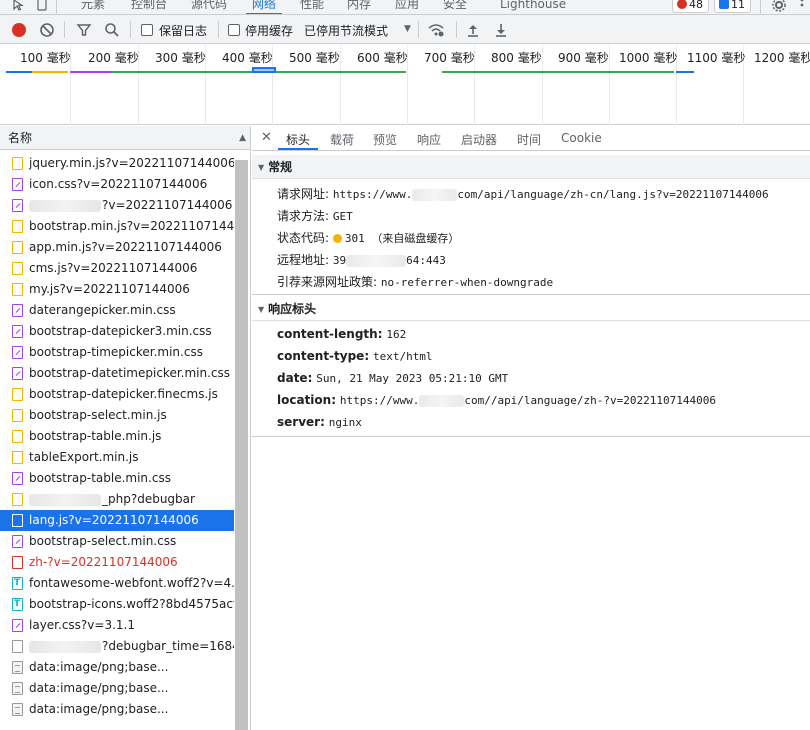 The height and width of the screenshot is (730, 810). What do you see at coordinates (103, 562) in the screenshot?
I see `request-name: zh-?v=20221107144006` at bounding box center [103, 562].